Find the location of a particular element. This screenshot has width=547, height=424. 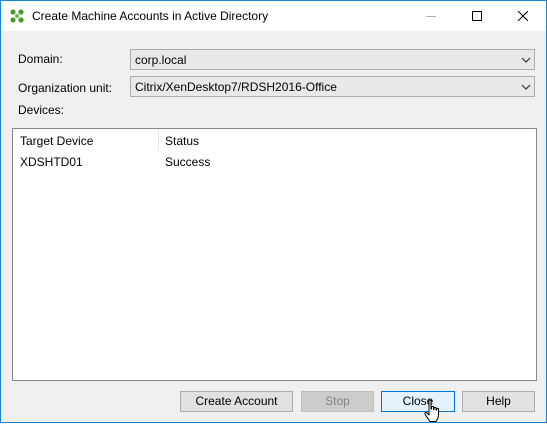

devices-label: Devices: is located at coordinates (41, 110).